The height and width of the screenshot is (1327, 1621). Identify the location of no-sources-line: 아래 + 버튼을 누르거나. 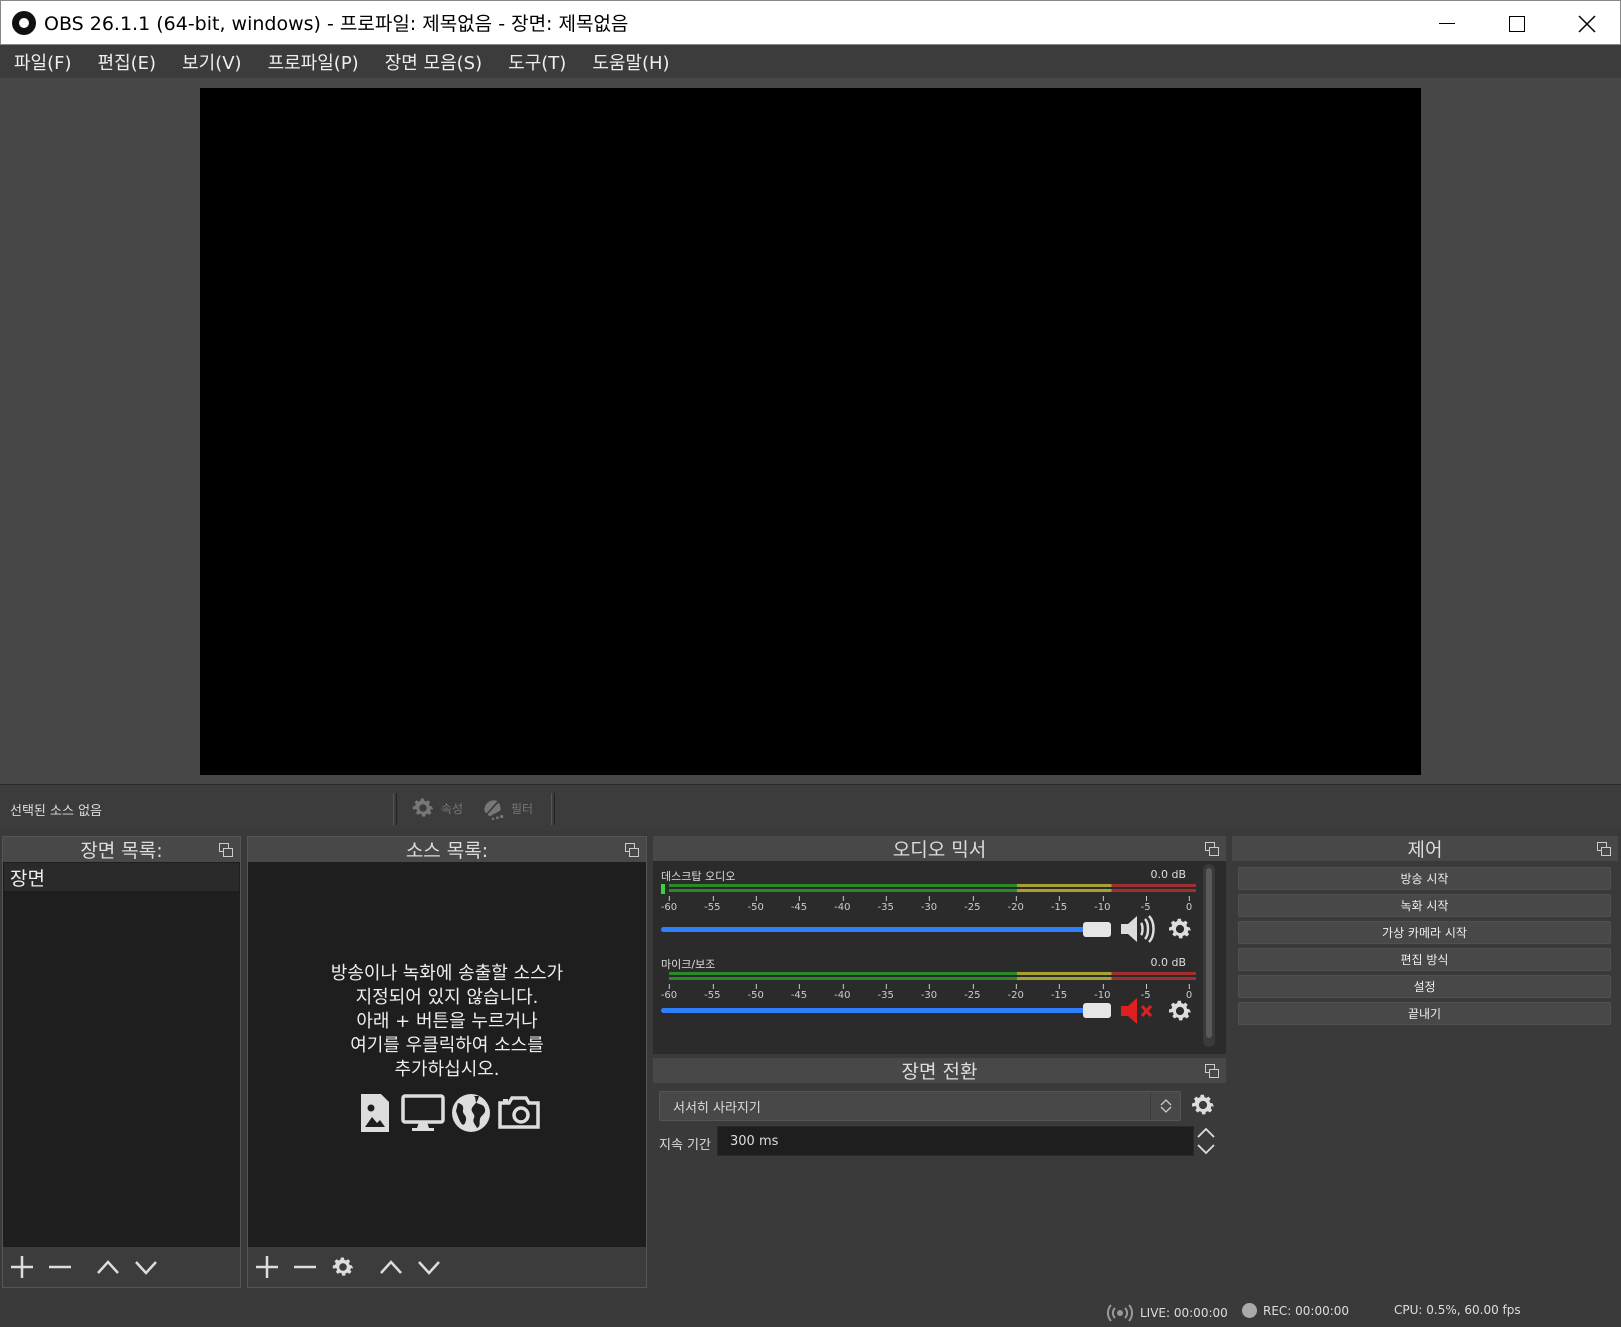
(447, 1021).